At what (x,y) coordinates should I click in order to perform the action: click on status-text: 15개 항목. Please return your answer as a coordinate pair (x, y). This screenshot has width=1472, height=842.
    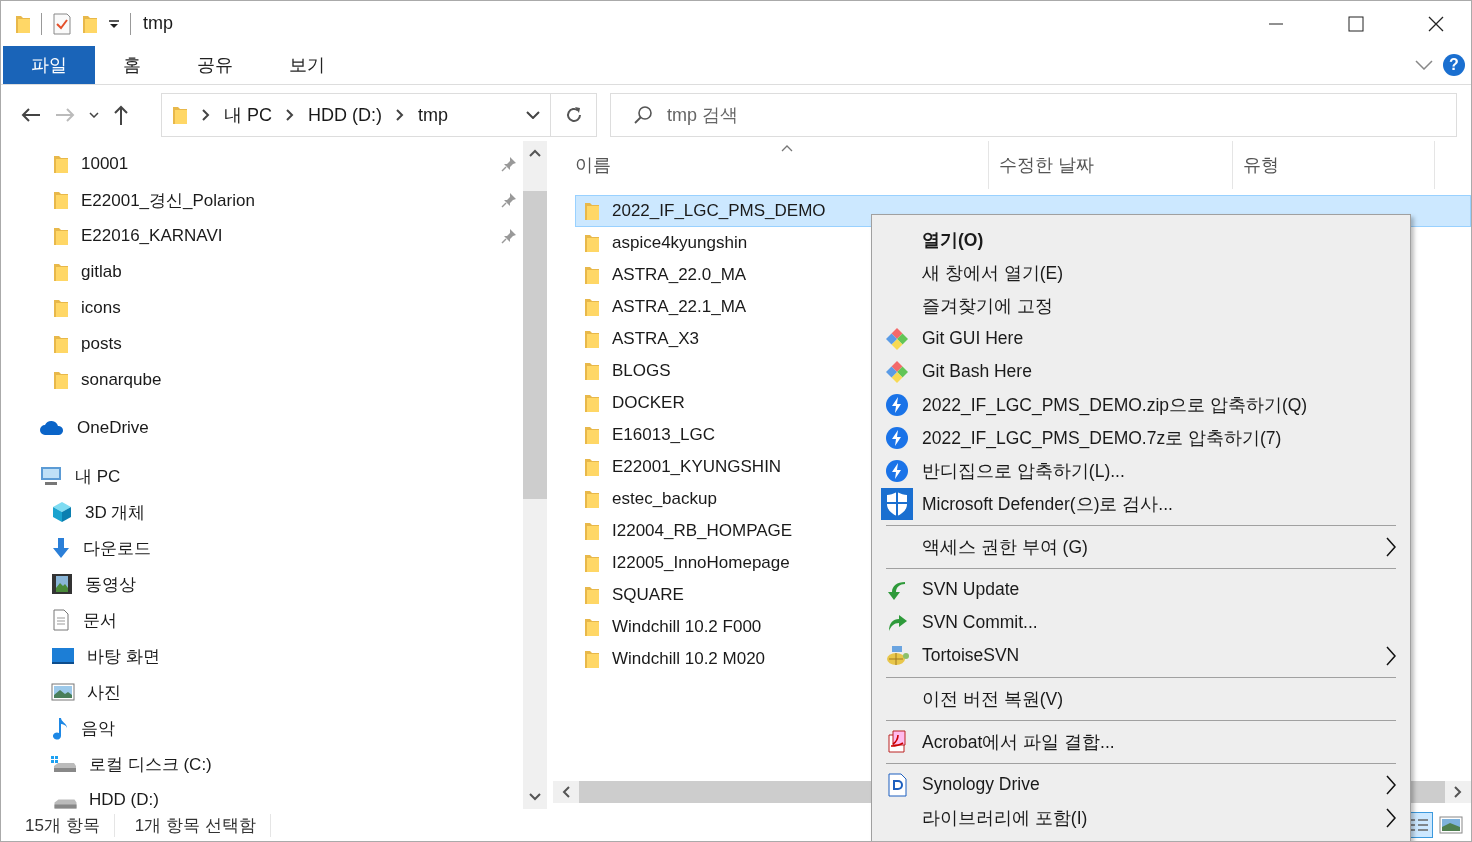
    Looking at the image, I should click on (70, 825).